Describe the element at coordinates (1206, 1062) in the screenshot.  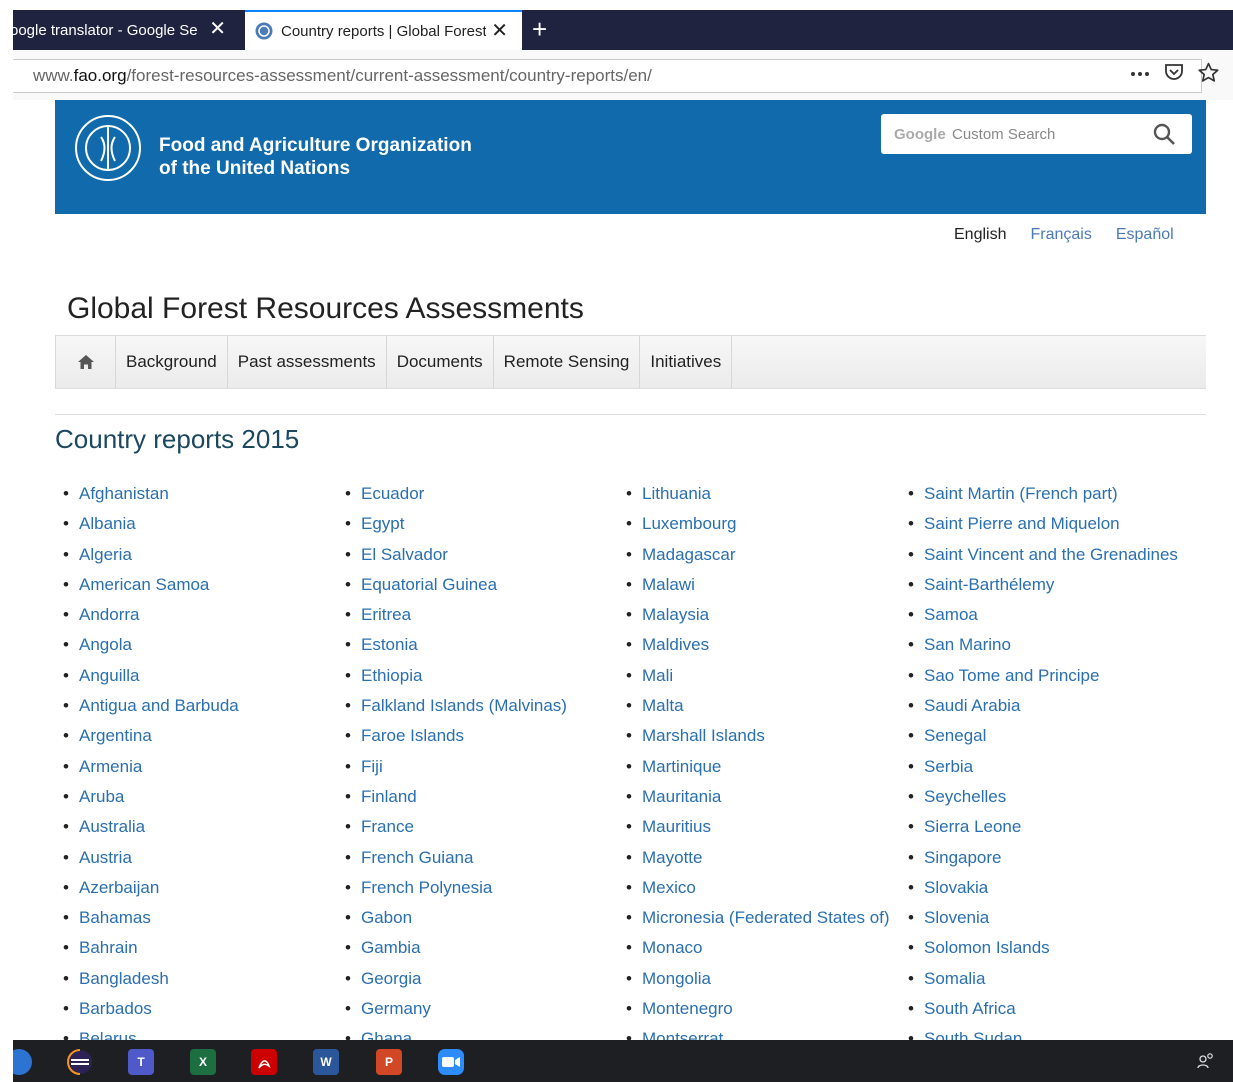
I see `people-icon` at that location.